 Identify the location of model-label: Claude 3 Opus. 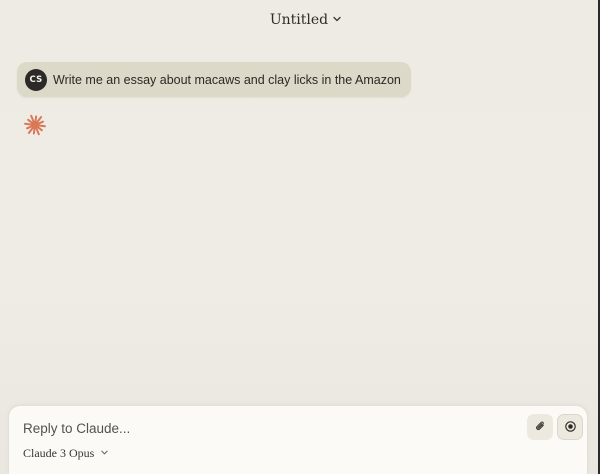
(59, 453).